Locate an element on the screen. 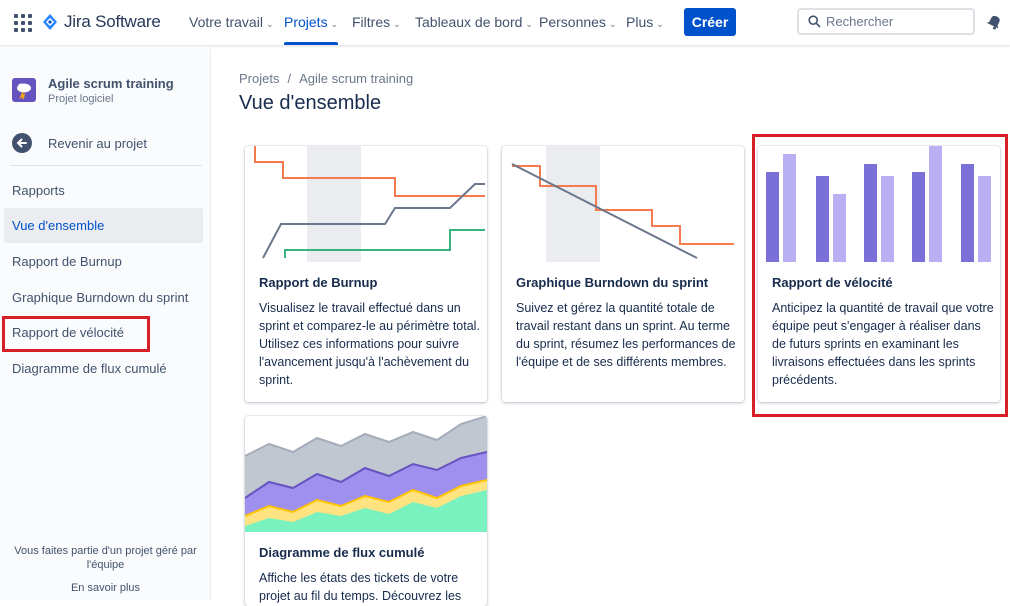 The image size is (1010, 606). card-title: Graphique Burndown du sprint is located at coordinates (612, 282).